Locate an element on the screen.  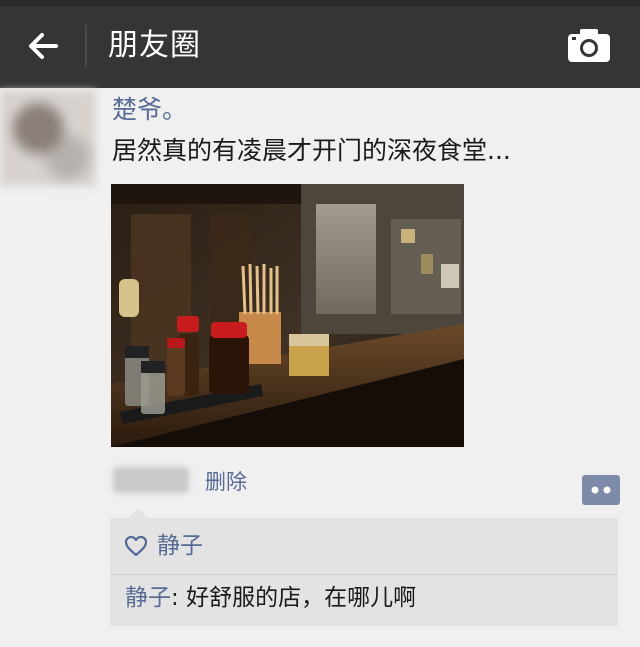
page-title: 朋友圈 is located at coordinates (154, 45).